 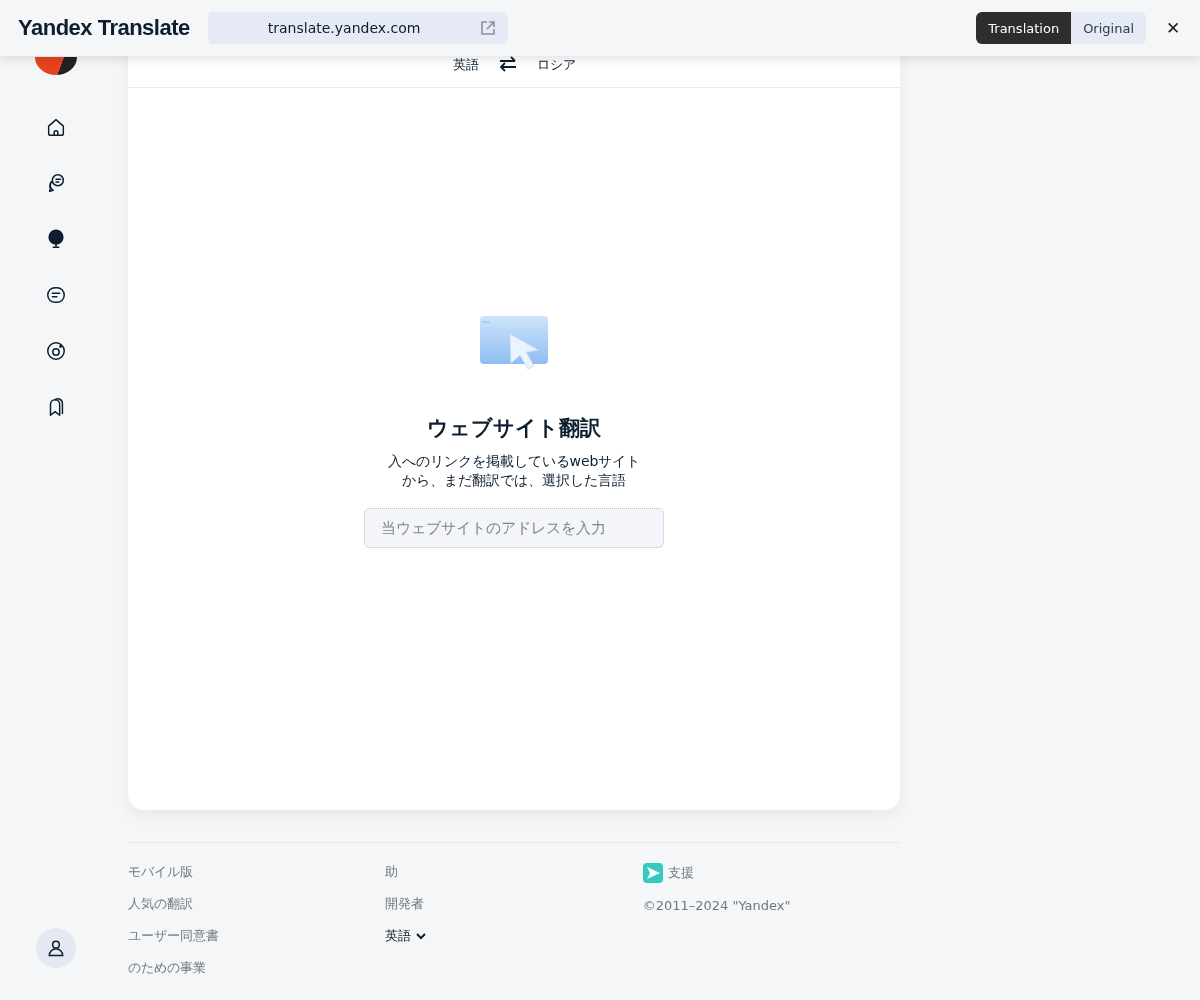 What do you see at coordinates (357, 28) in the screenshot?
I see `url-field: translate.yandex.com` at bounding box center [357, 28].